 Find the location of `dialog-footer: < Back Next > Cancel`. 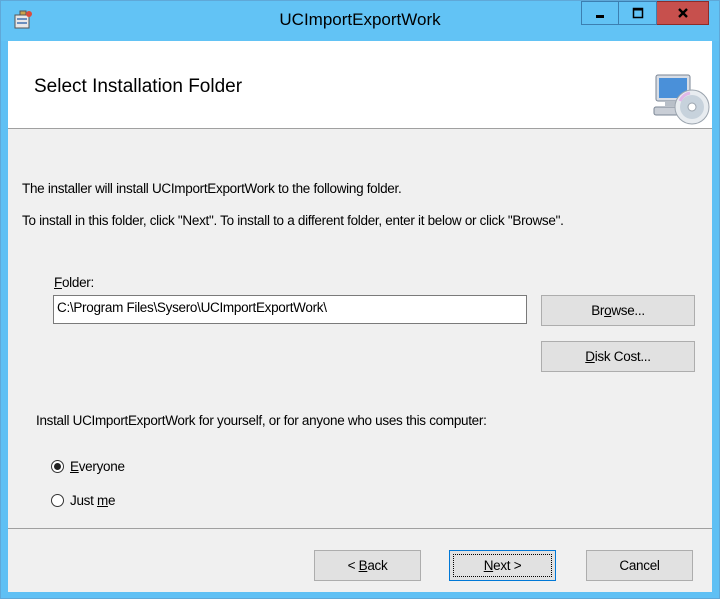

dialog-footer: < Back Next > Cancel is located at coordinates (360, 560).